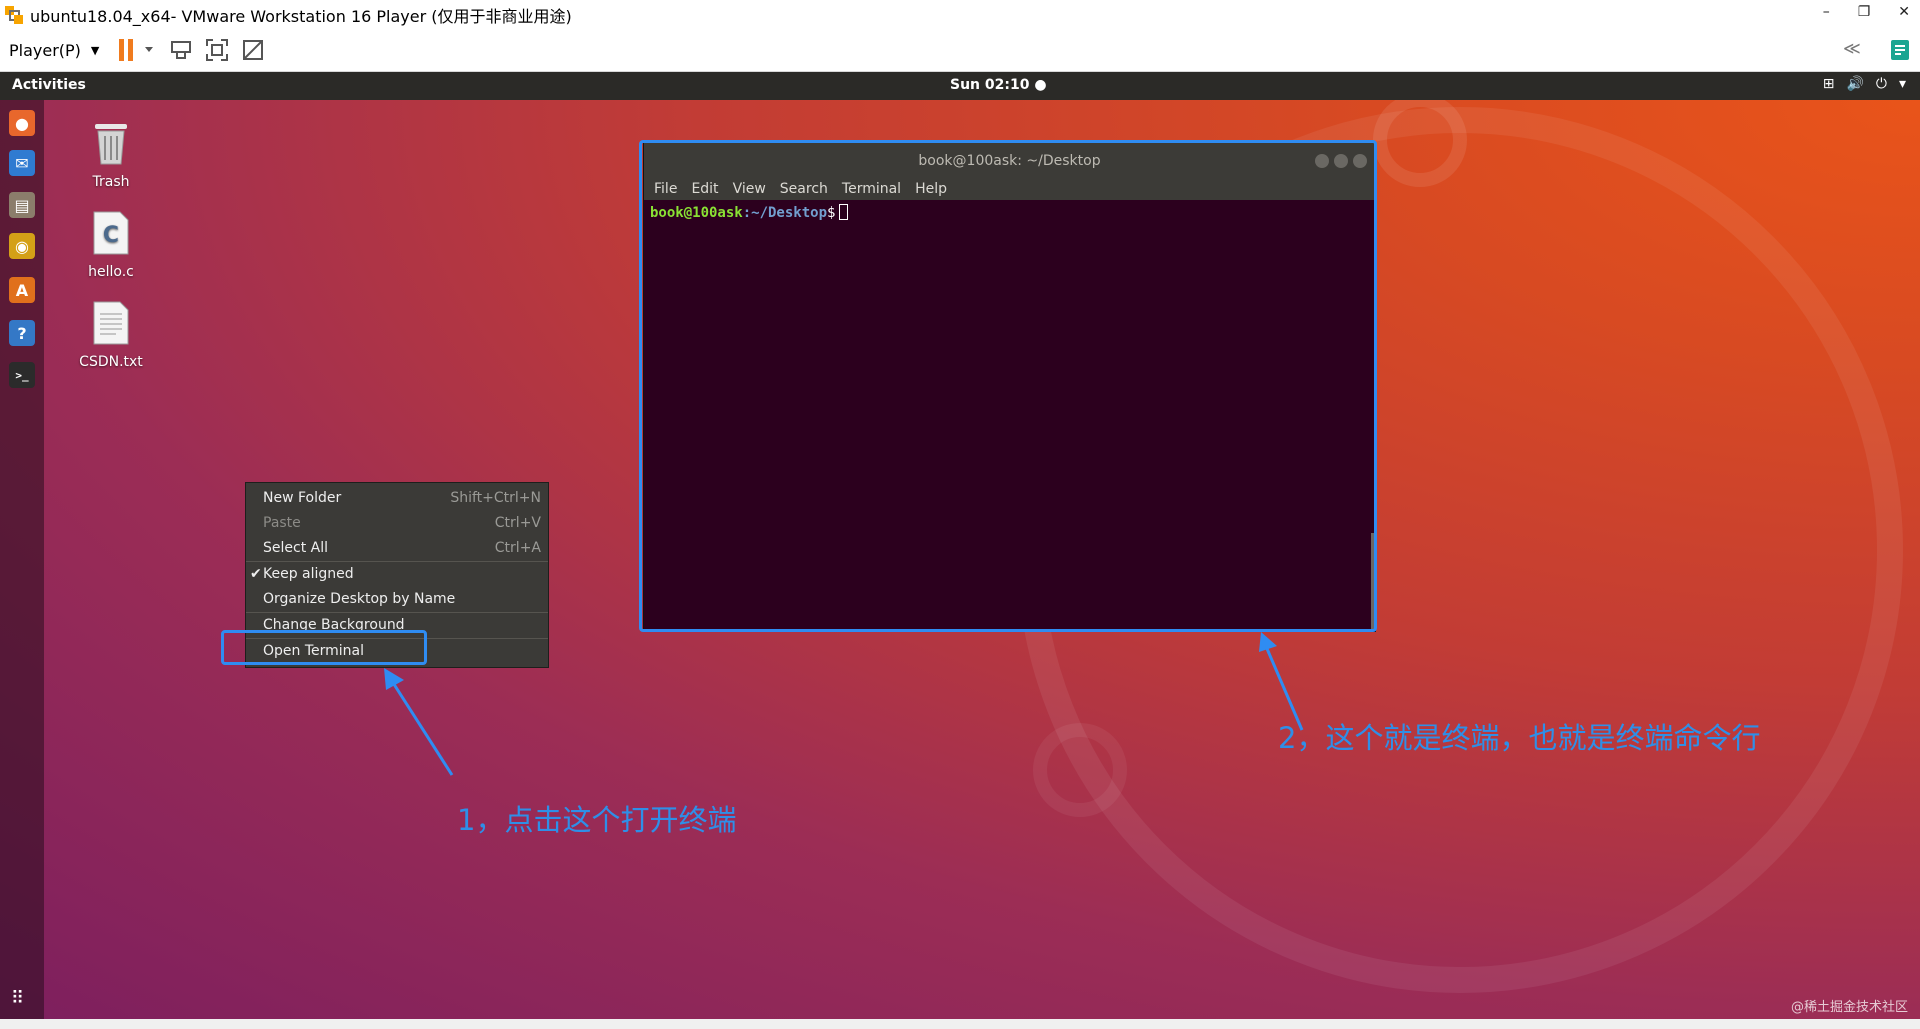 The width and height of the screenshot is (1920, 1029). Describe the element at coordinates (597, 820) in the screenshot. I see `annotation-step-1: 1，点击这个打开终端` at that location.